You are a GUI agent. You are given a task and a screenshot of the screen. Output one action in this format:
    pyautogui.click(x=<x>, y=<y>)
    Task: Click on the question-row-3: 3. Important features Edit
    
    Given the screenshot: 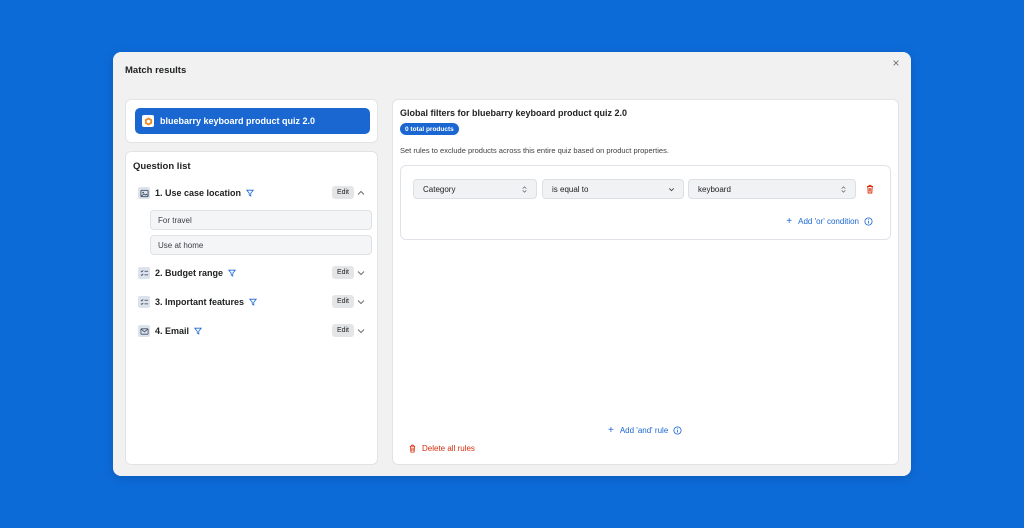 What is the action you would take?
    pyautogui.click(x=254, y=302)
    